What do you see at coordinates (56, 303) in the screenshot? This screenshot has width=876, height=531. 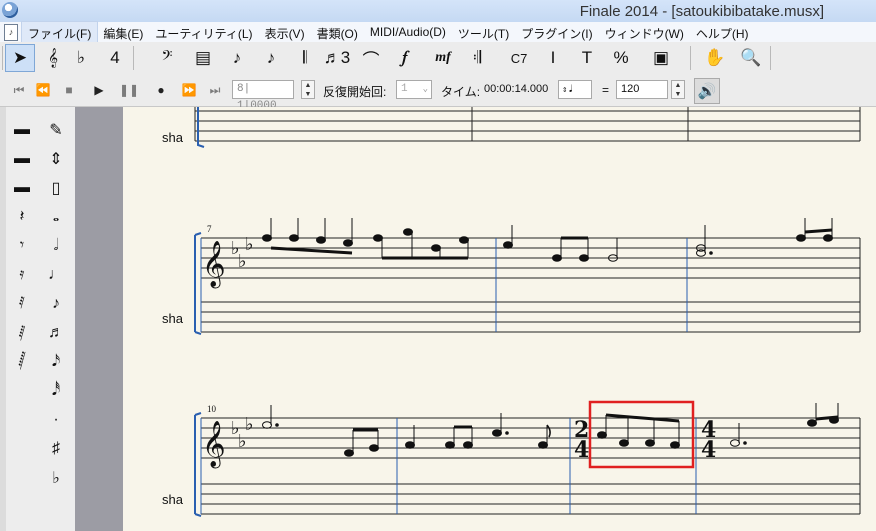 I see `note-palette-icon-6: ♪` at bounding box center [56, 303].